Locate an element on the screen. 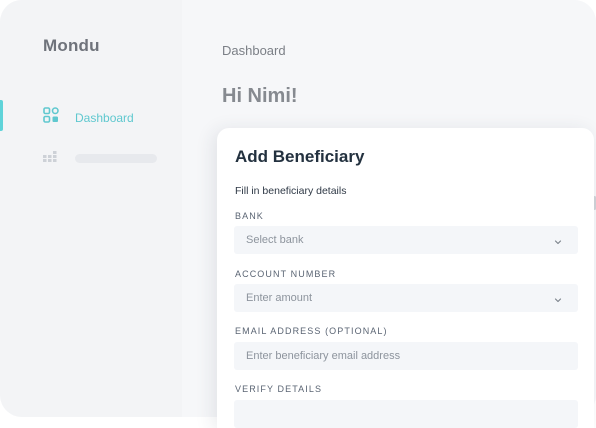 This screenshot has width=596, height=428. email-field: Enter beneficiary email address is located at coordinates (406, 356).